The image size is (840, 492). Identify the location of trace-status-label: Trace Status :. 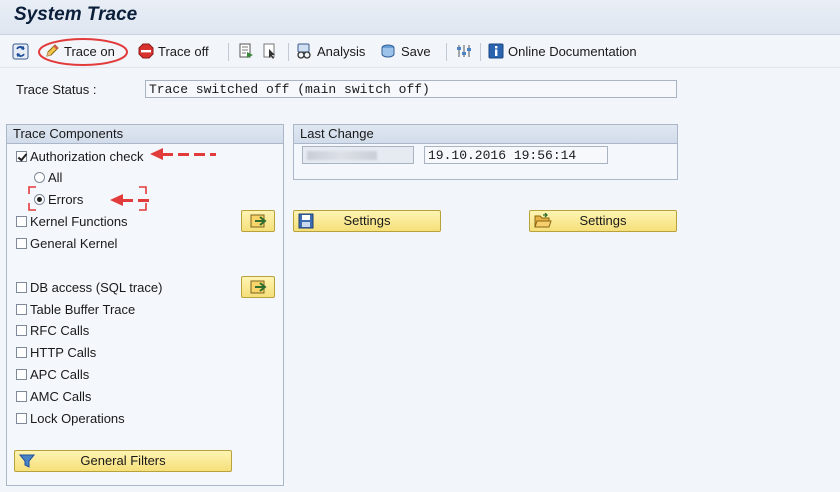
(56, 89).